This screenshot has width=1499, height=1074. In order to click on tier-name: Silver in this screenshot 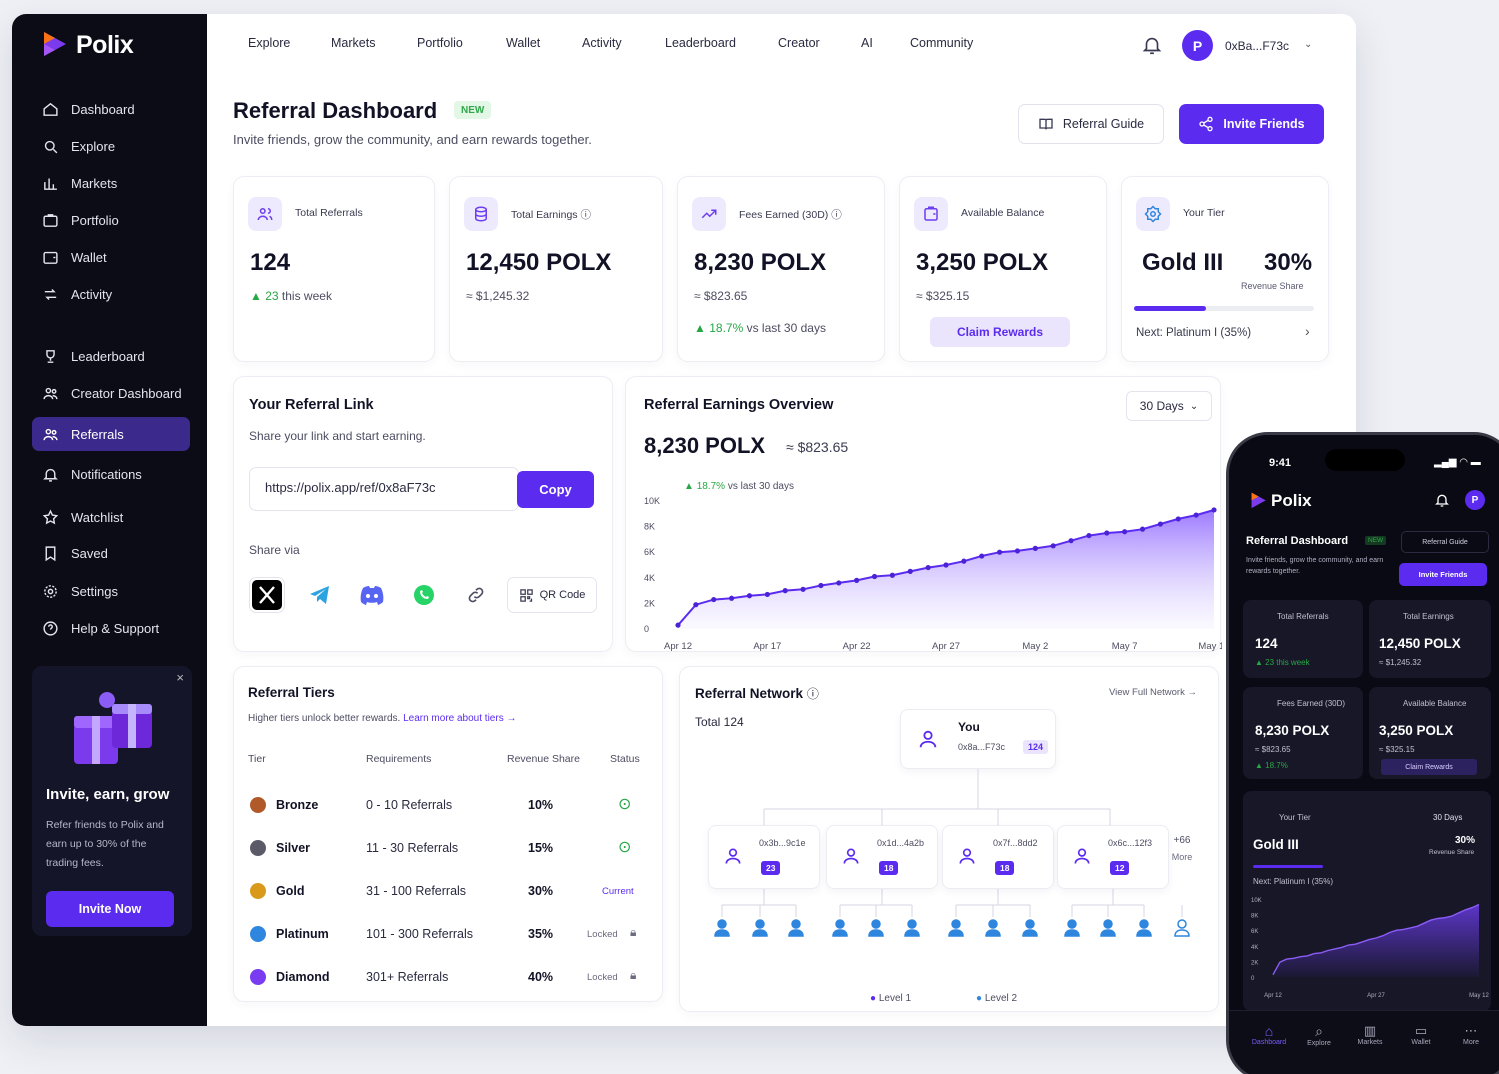, I will do `click(293, 848)`.